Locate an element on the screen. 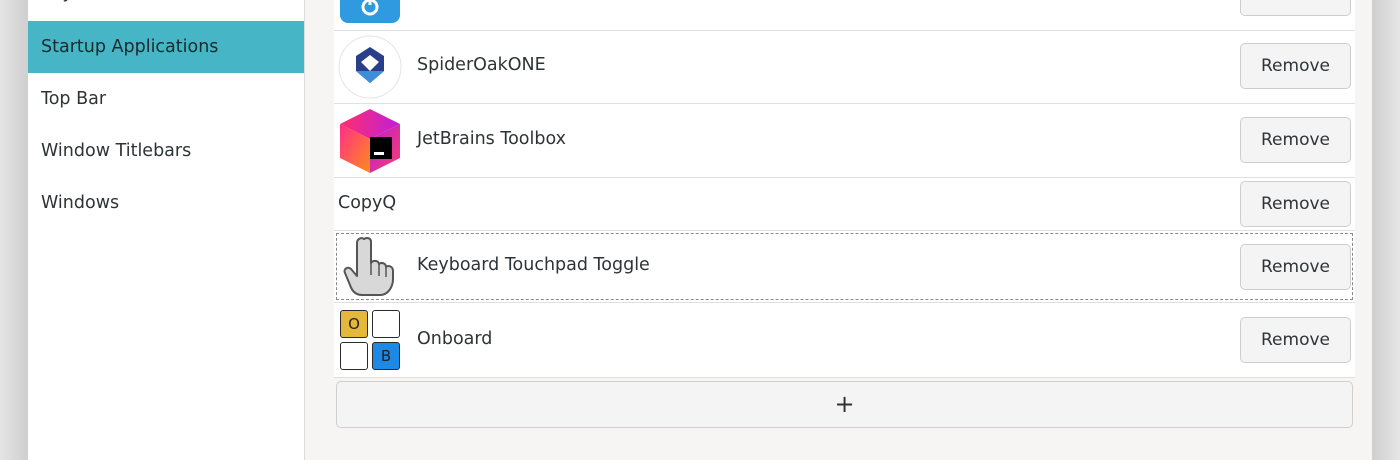 The image size is (1400, 460). list-item: Keyboard Touchpad Toggle Remove is located at coordinates (844, 267).